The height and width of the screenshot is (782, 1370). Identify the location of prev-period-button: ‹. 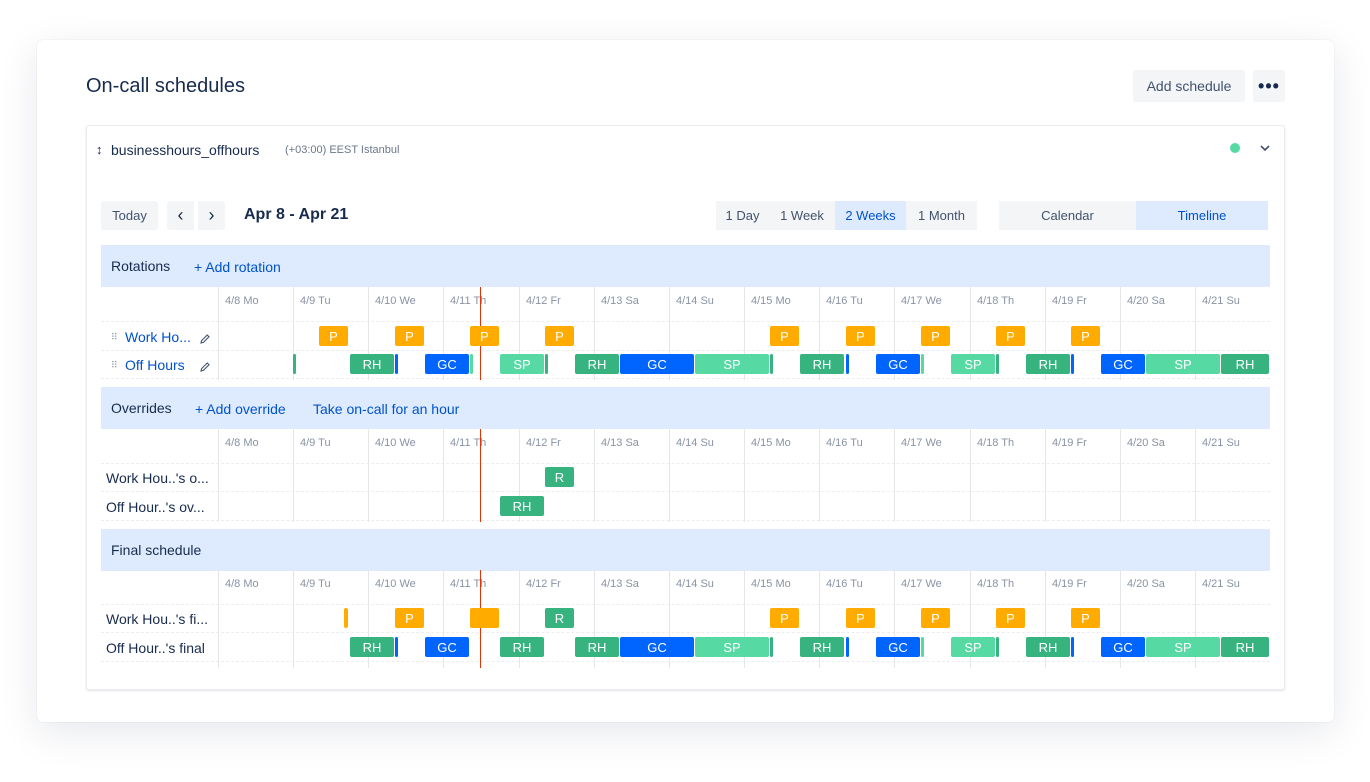
(180, 215).